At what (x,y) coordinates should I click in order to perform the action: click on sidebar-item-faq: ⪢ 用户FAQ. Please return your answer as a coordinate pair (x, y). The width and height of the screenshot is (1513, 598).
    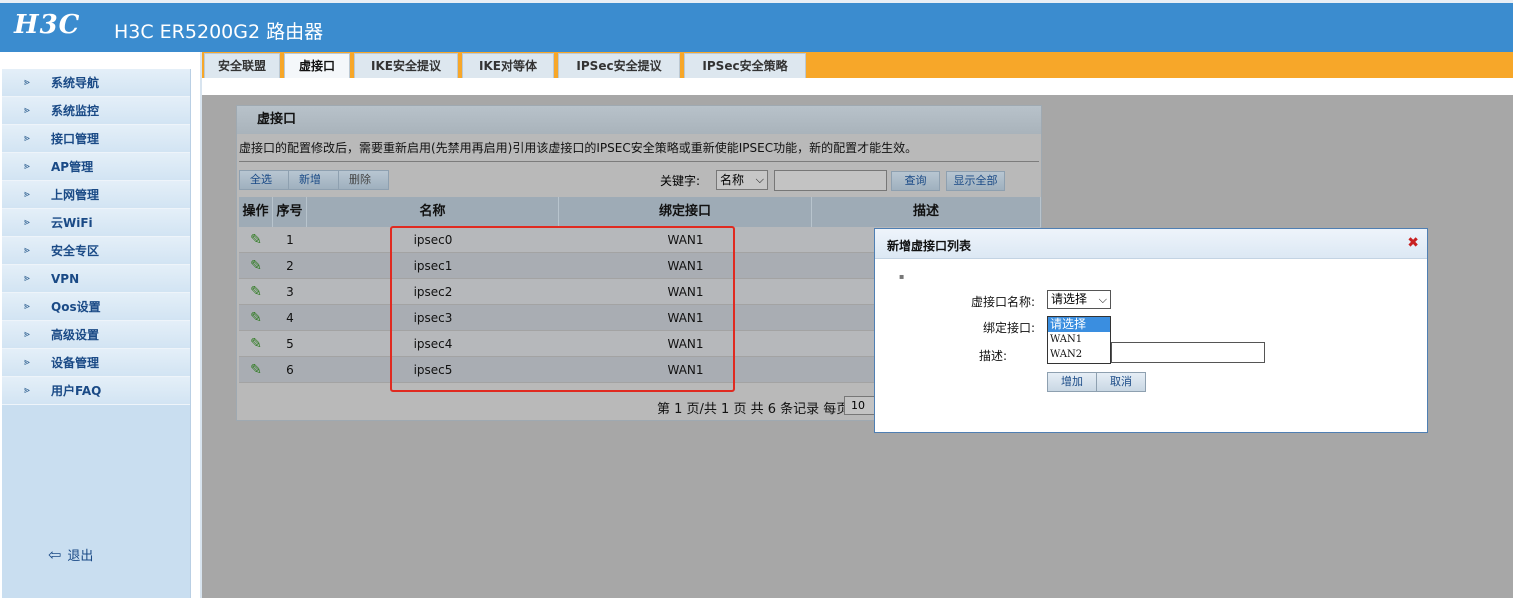
    Looking at the image, I should click on (96, 391).